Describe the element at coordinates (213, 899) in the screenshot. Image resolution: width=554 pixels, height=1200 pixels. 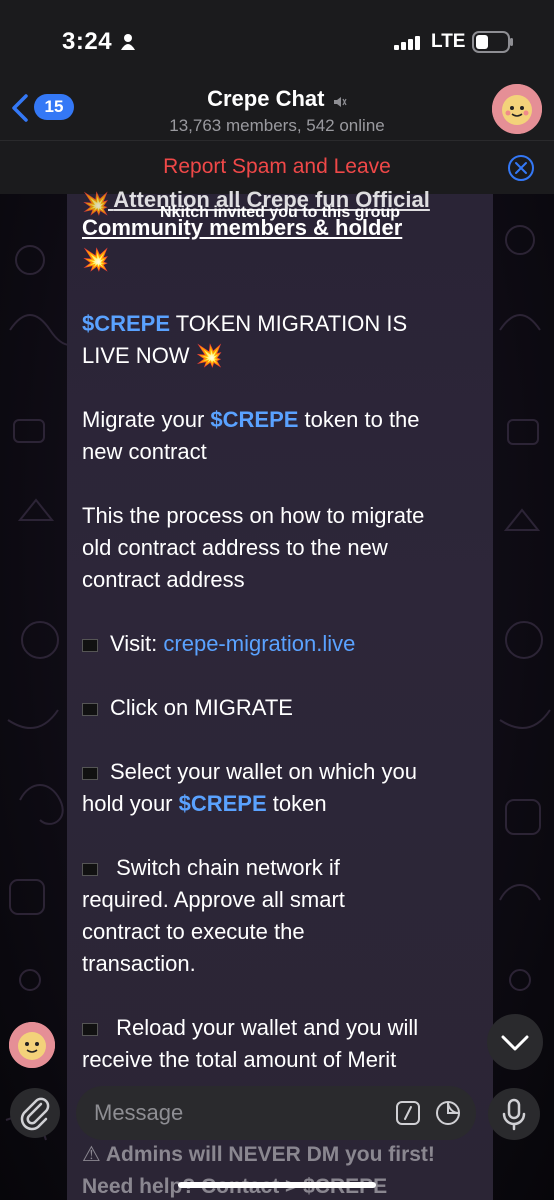
I see `message-text: required. Approve all smart` at that location.